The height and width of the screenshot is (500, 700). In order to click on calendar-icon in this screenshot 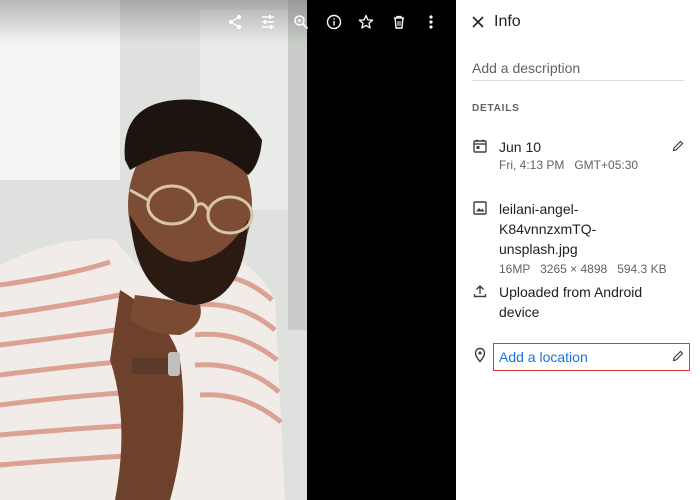, I will do `click(480, 146)`.